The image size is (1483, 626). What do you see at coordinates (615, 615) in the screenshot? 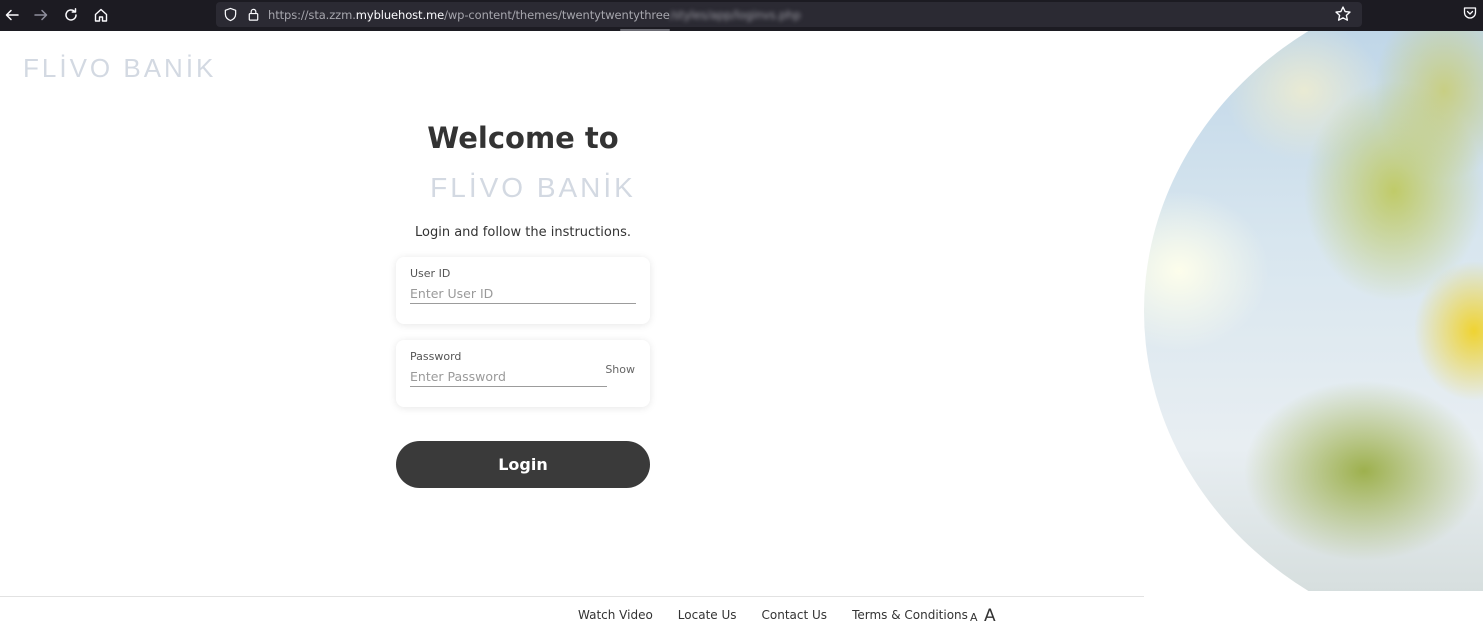
I see `footer-link-watch-video: Watch Video` at bounding box center [615, 615].